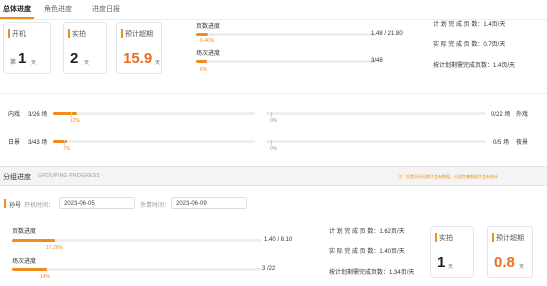 The image size is (547, 286). What do you see at coordinates (387, 34) in the screenshot?
I see `page-progress-count: 1.48 / 21.80` at bounding box center [387, 34].